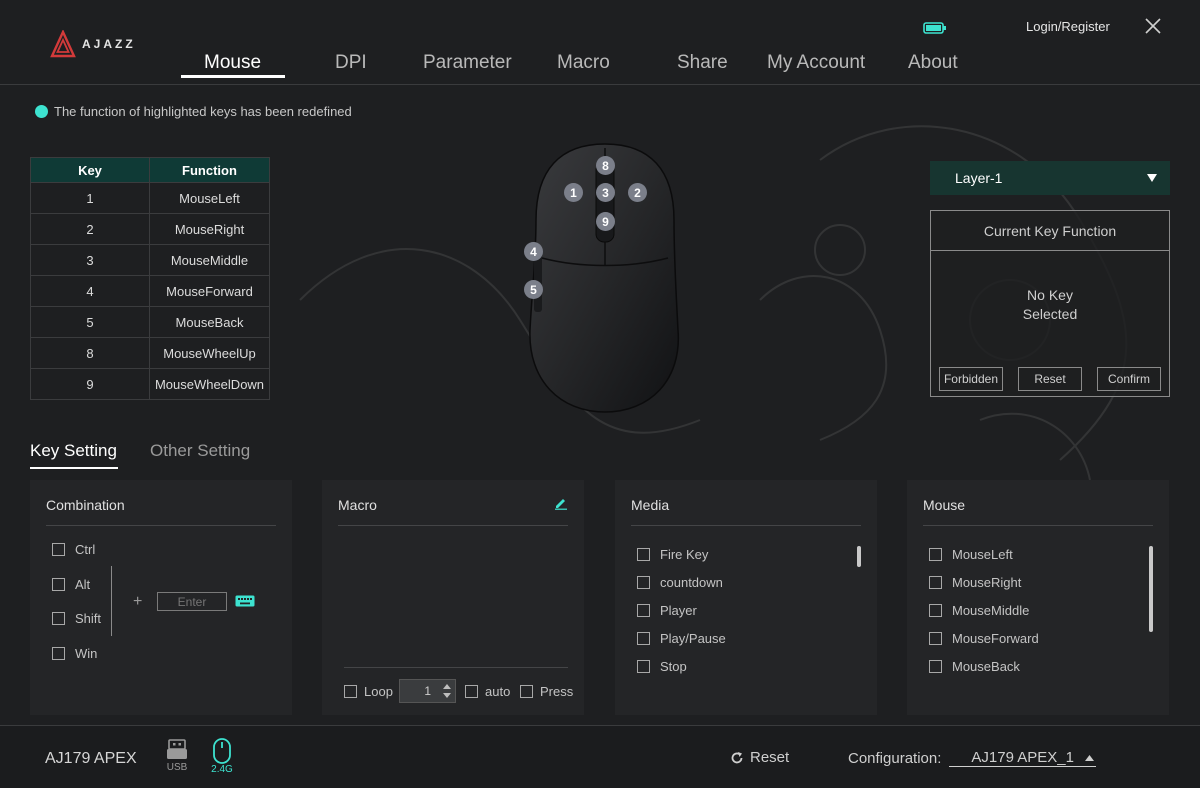 The height and width of the screenshot is (788, 1200). What do you see at coordinates (672, 554) in the screenshot?
I see `list-item: Fire Key` at bounding box center [672, 554].